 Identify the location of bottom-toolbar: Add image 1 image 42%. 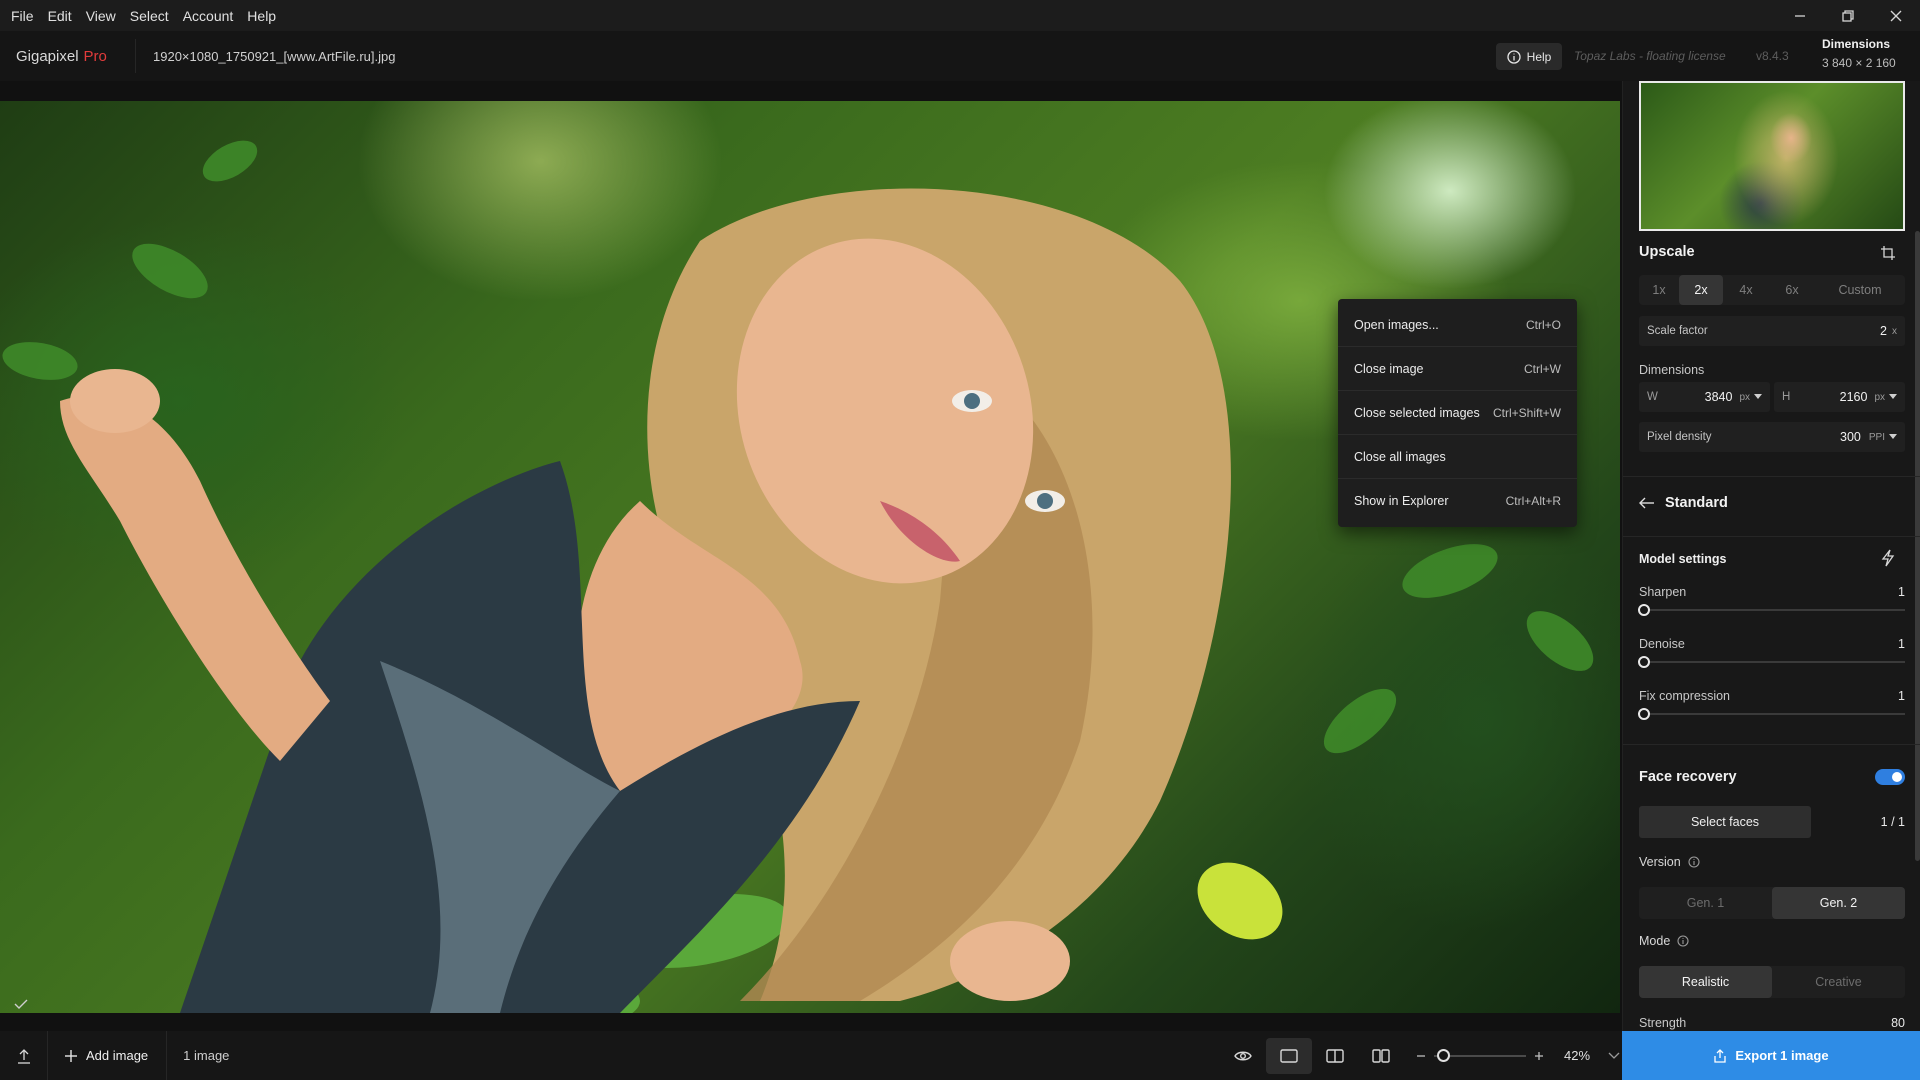
(811, 1055).